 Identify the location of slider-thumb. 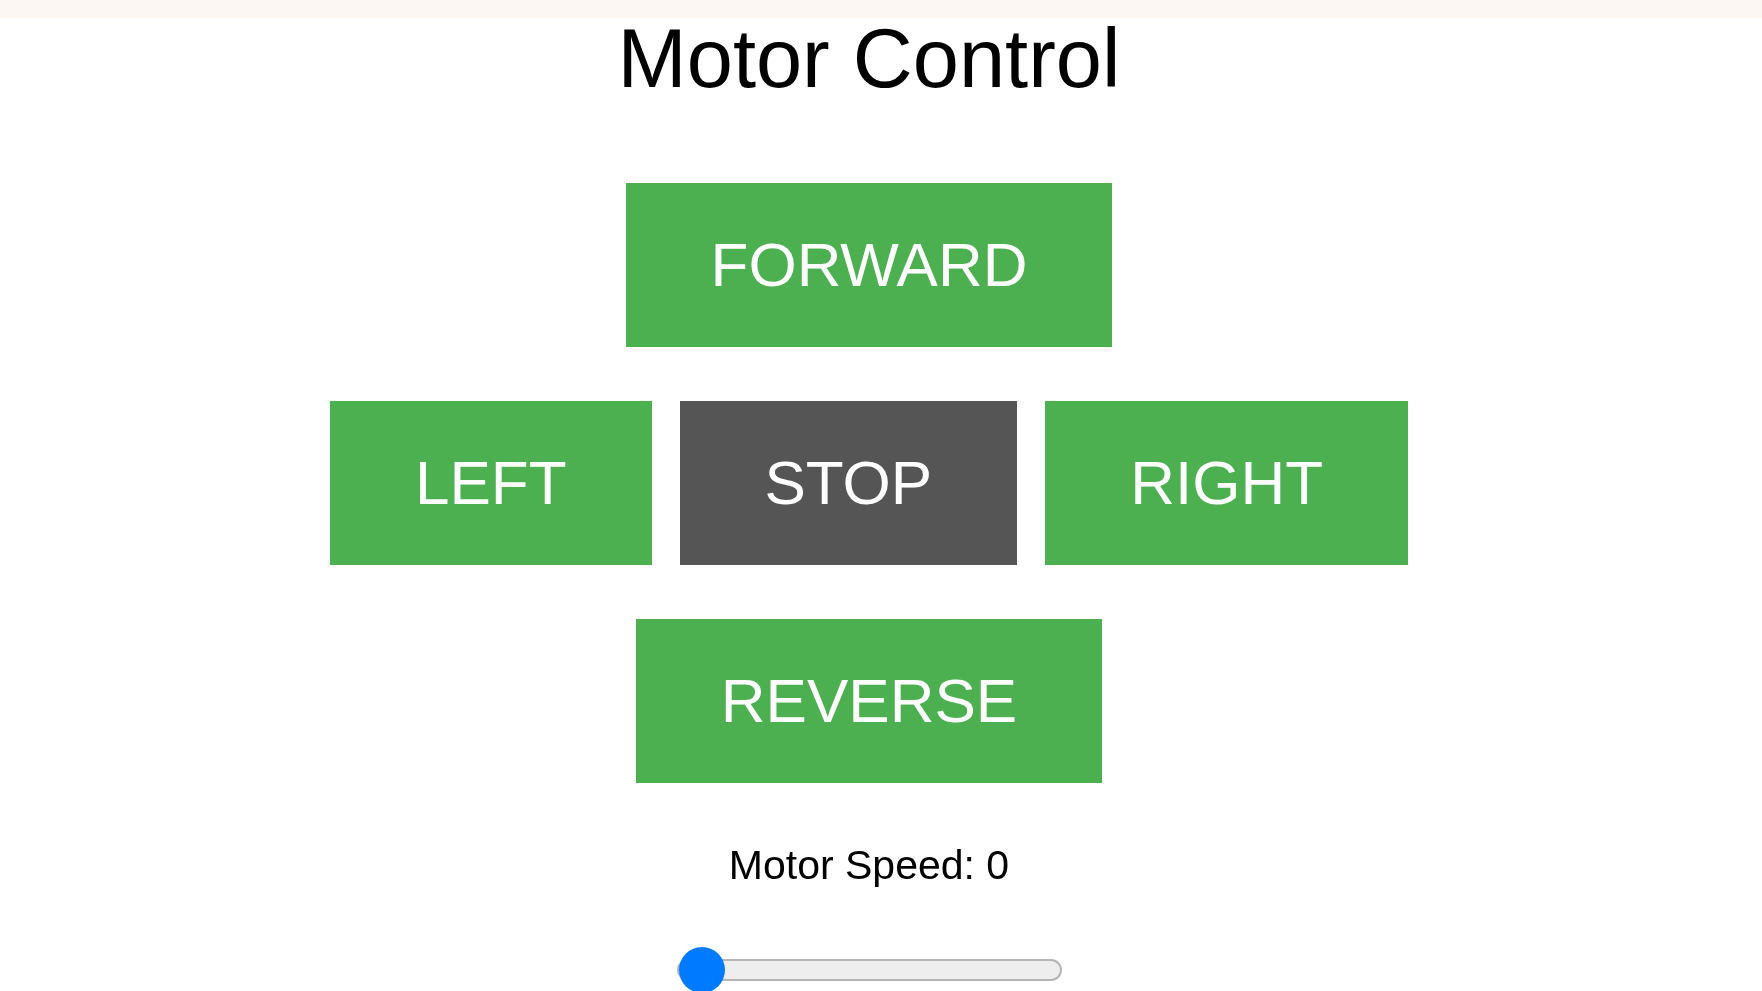
(701, 969).